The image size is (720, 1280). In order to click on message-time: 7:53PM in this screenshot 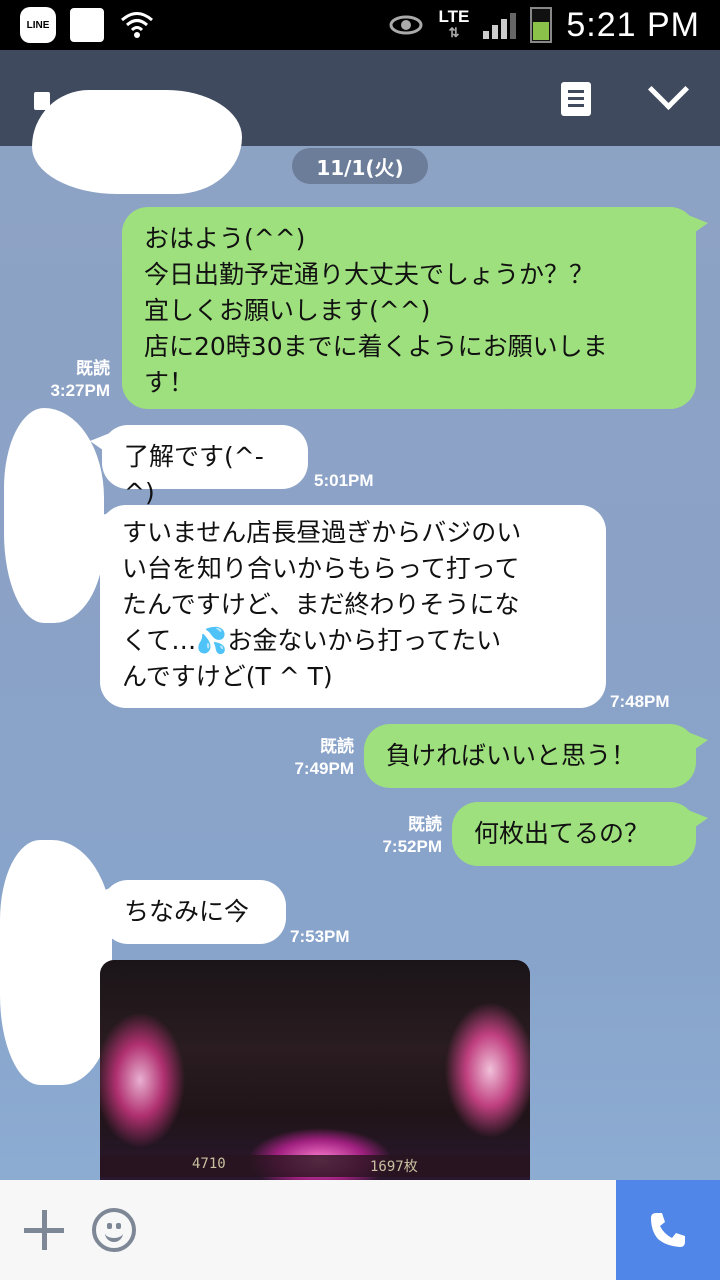, I will do `click(320, 936)`.